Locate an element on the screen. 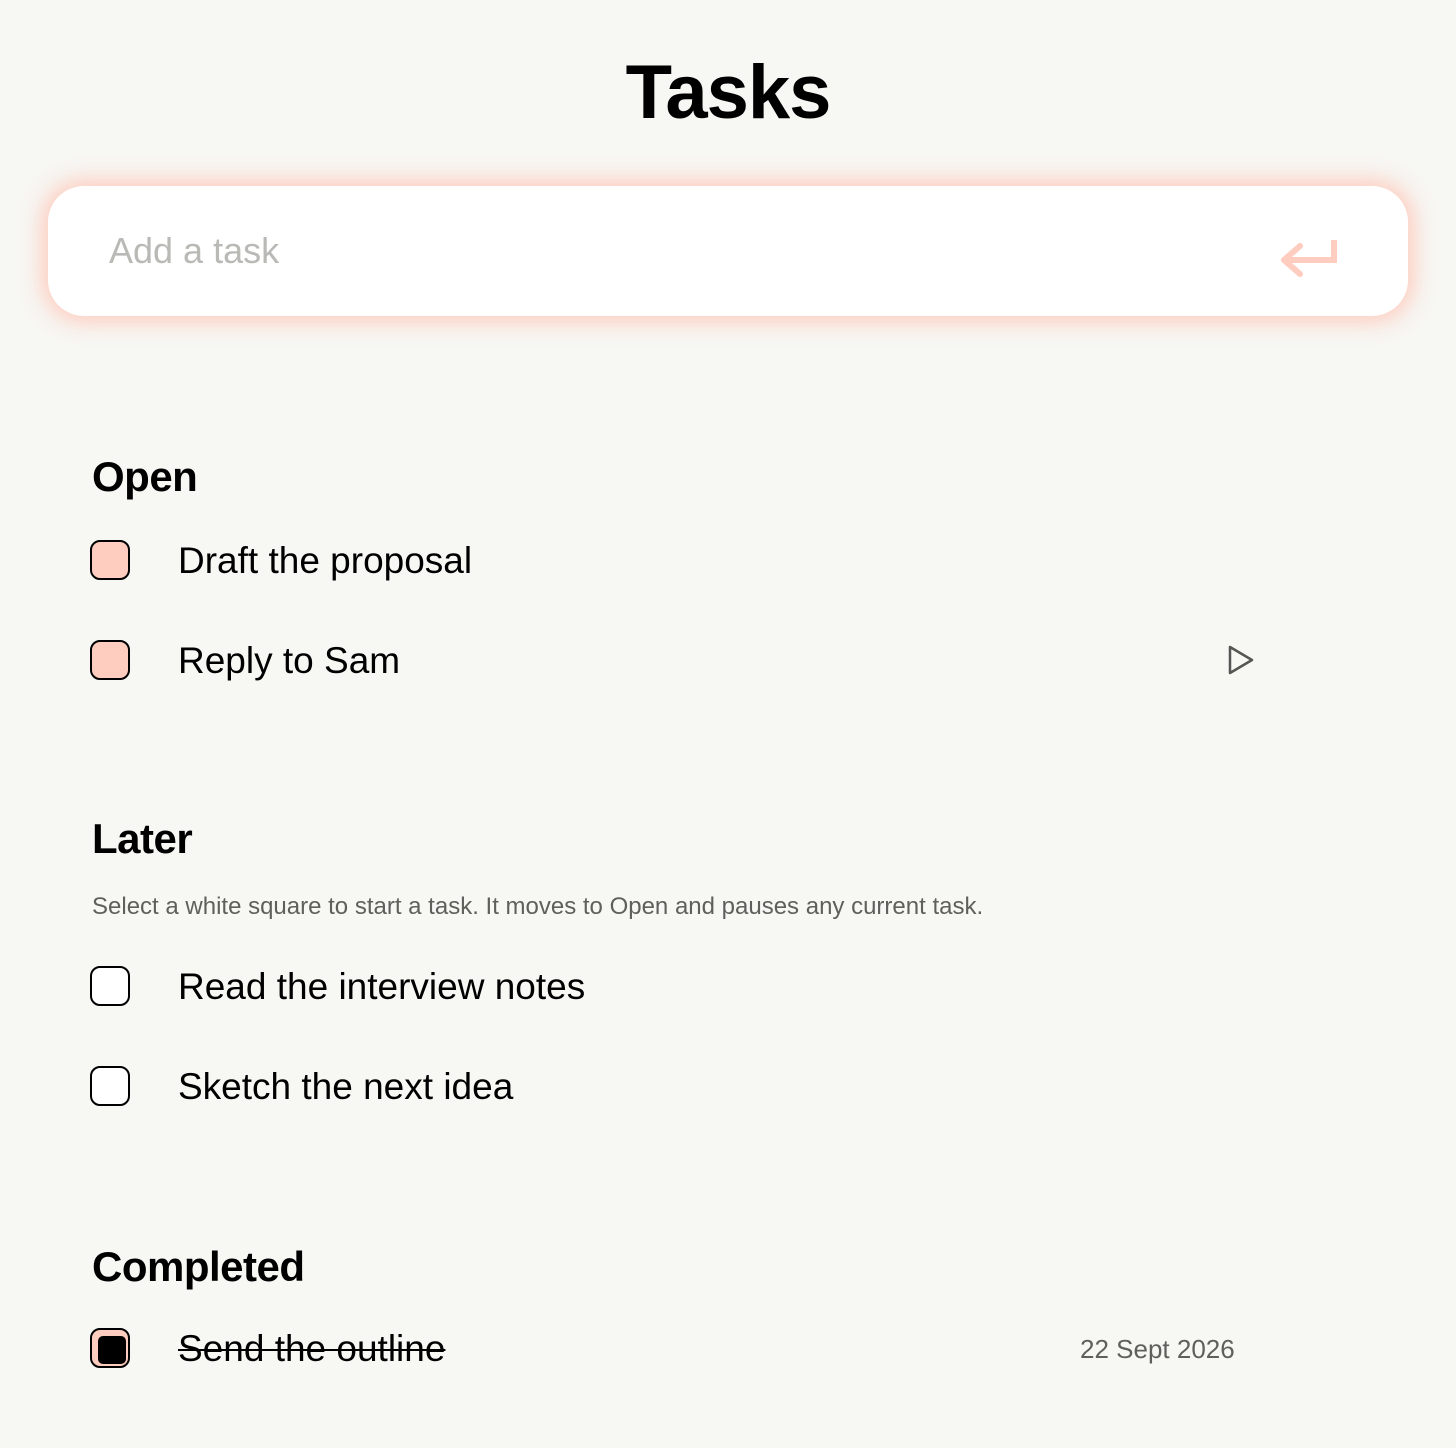  check-fill is located at coordinates (112, 1350).